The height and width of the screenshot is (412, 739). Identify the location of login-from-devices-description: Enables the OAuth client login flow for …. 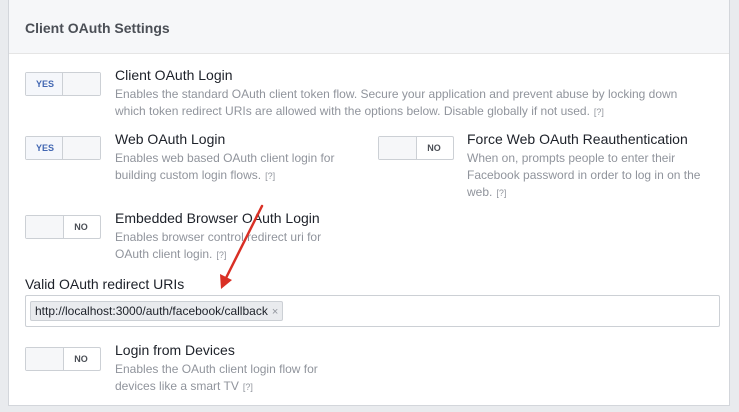
(240, 378).